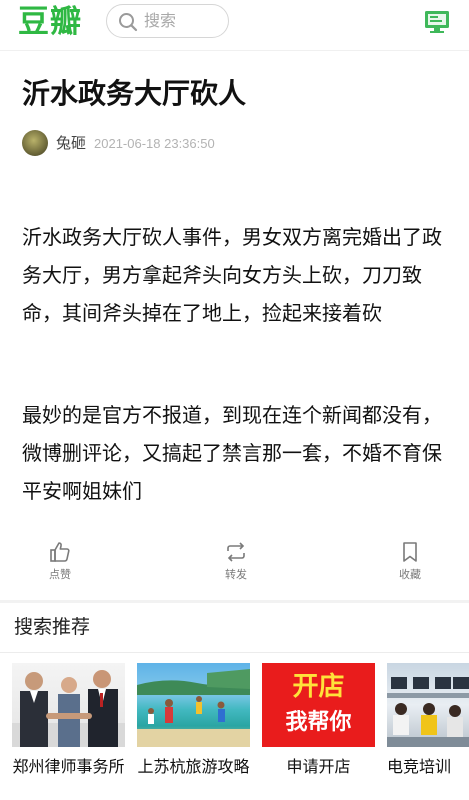 The width and height of the screenshot is (469, 800). I want to click on thumbs-up-icon, so click(60, 552).